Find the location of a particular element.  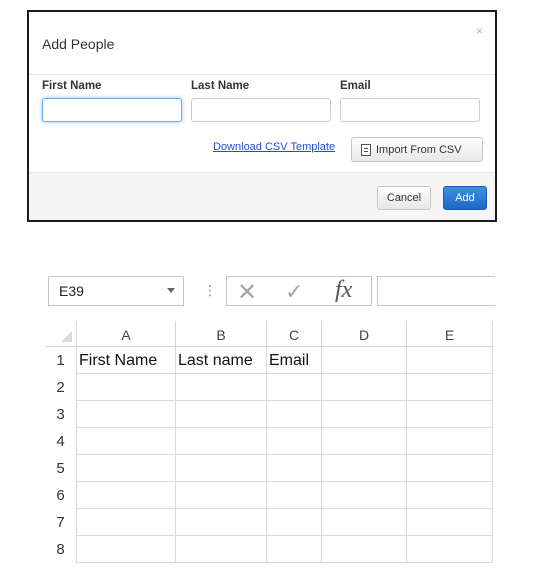

chevron-down-icon is located at coordinates (171, 290).